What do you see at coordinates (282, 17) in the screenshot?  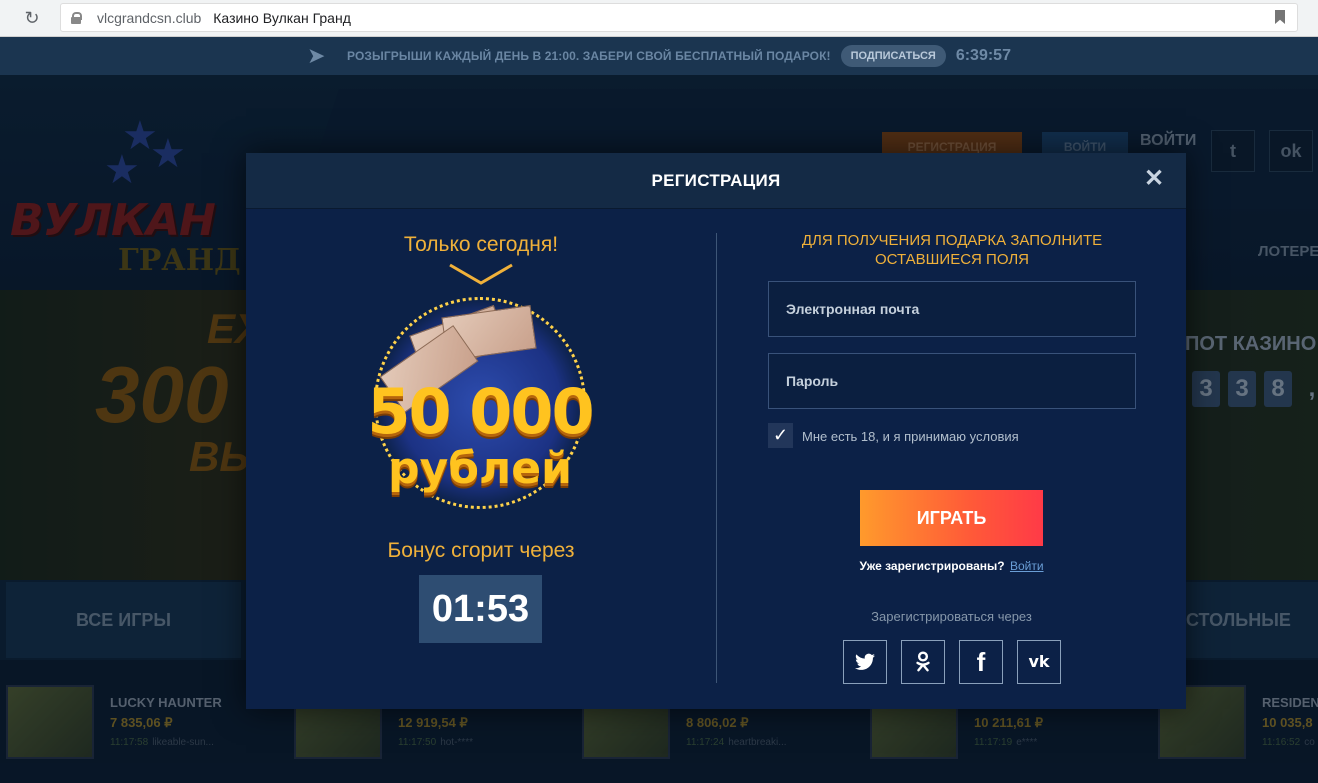 I see `page-title: Казино Вулкан Гранд` at bounding box center [282, 17].